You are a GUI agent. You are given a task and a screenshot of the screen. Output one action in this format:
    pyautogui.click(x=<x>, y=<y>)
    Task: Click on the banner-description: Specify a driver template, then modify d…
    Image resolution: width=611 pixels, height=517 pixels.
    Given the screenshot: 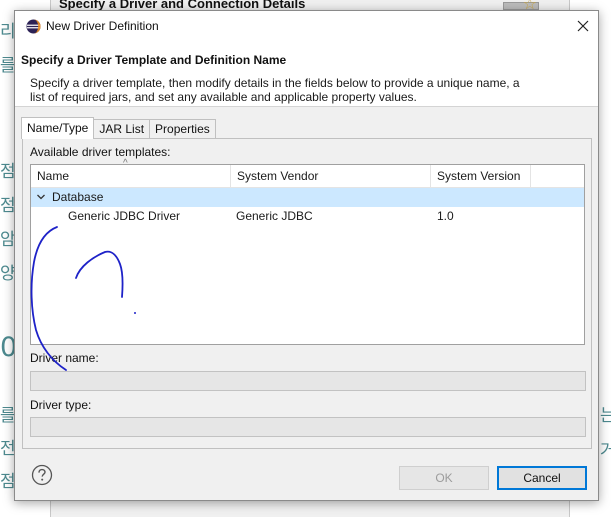 What is the action you would take?
    pyautogui.click(x=275, y=90)
    